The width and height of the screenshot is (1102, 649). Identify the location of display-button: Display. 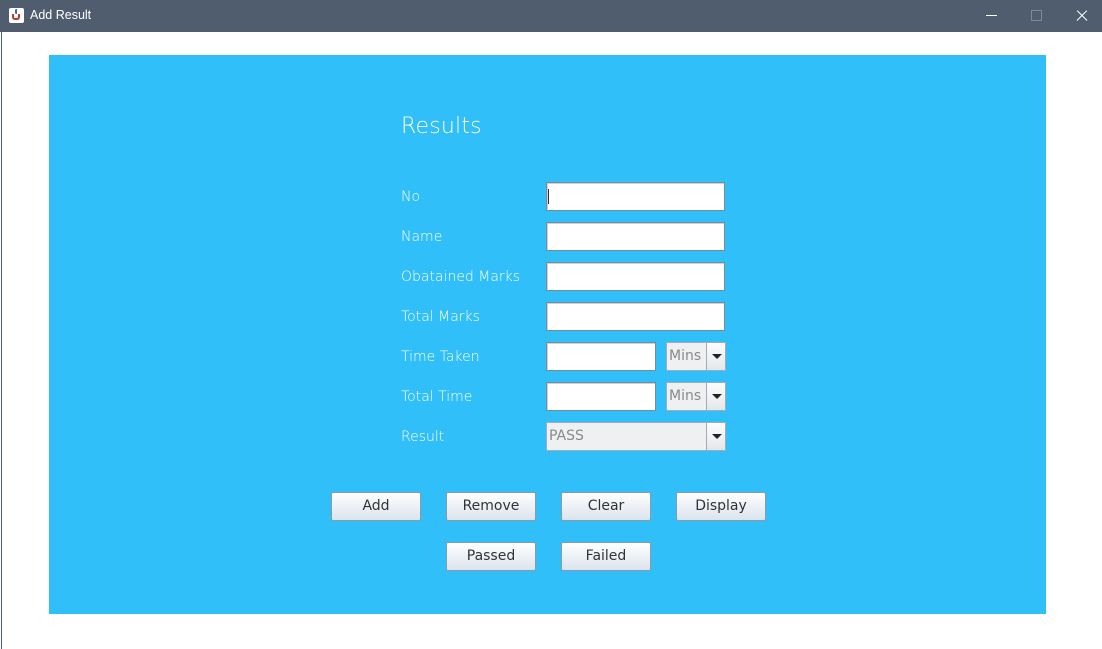
(721, 506).